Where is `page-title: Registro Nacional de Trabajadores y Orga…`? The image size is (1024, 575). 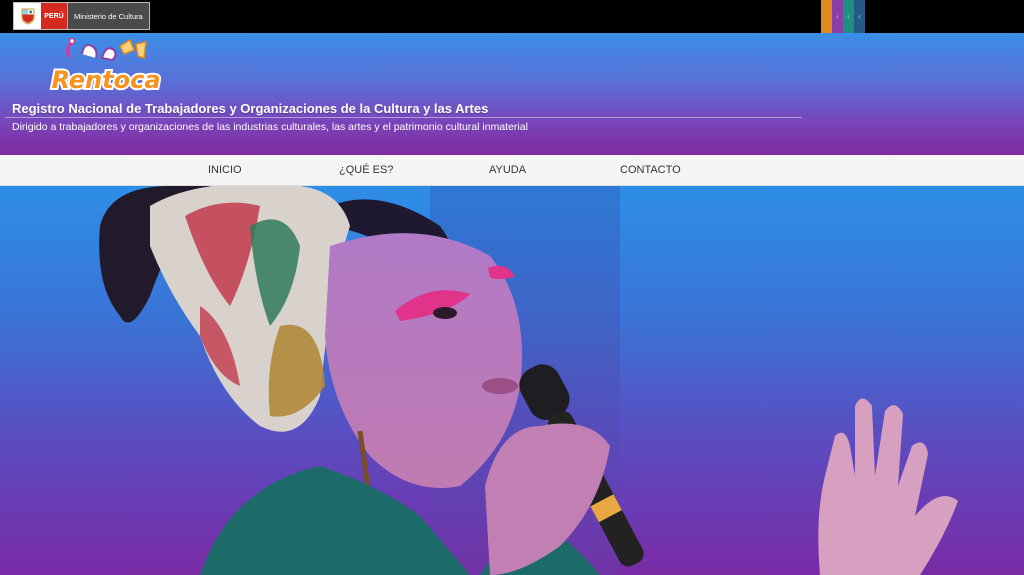
page-title: Registro Nacional de Trabajadores y Orga… is located at coordinates (250, 108).